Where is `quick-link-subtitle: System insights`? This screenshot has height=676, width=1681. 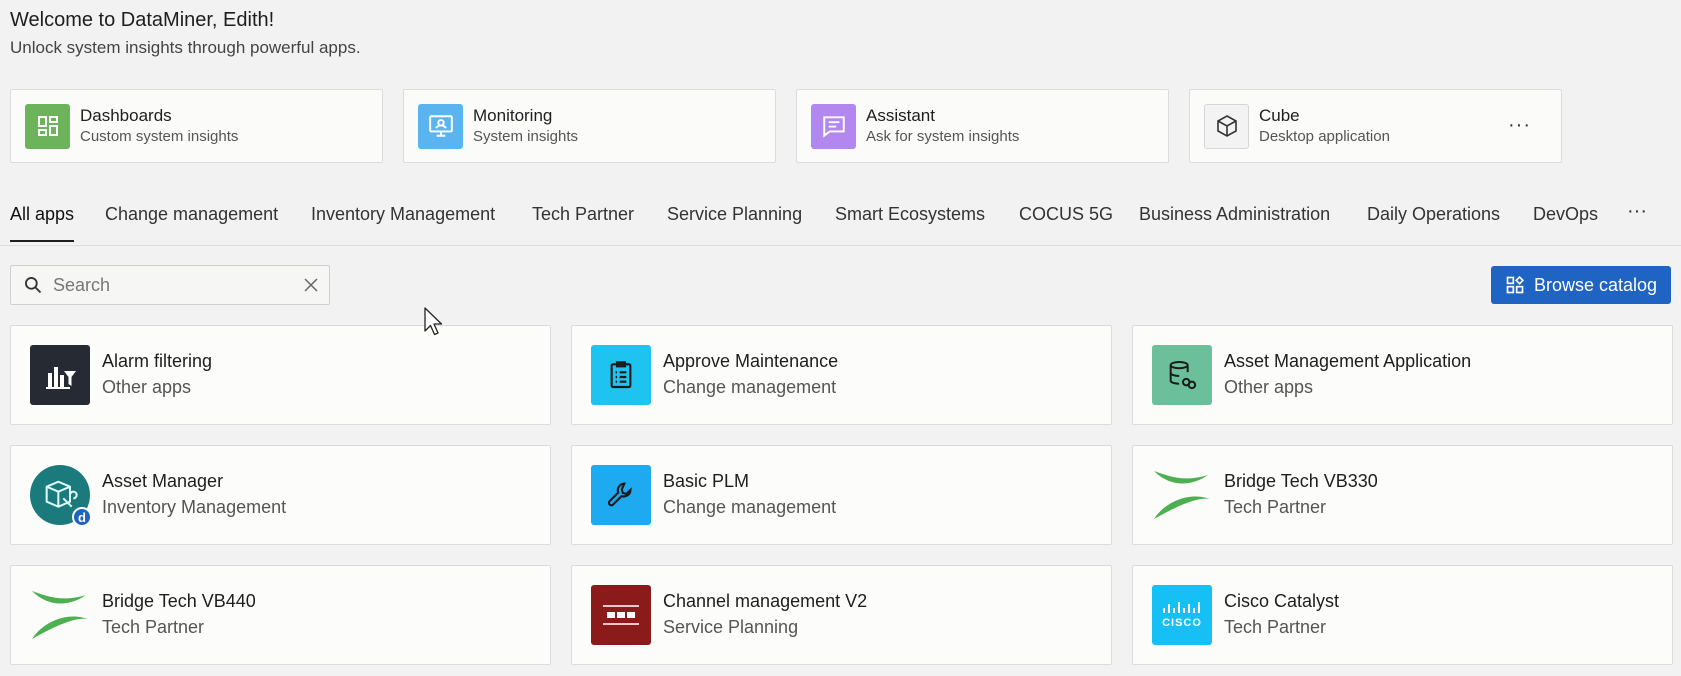 quick-link-subtitle: System insights is located at coordinates (526, 136).